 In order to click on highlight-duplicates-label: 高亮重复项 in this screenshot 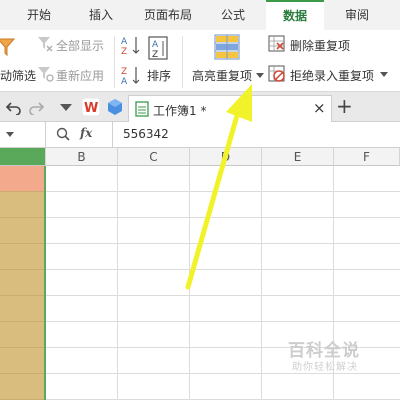, I will do `click(222, 76)`.